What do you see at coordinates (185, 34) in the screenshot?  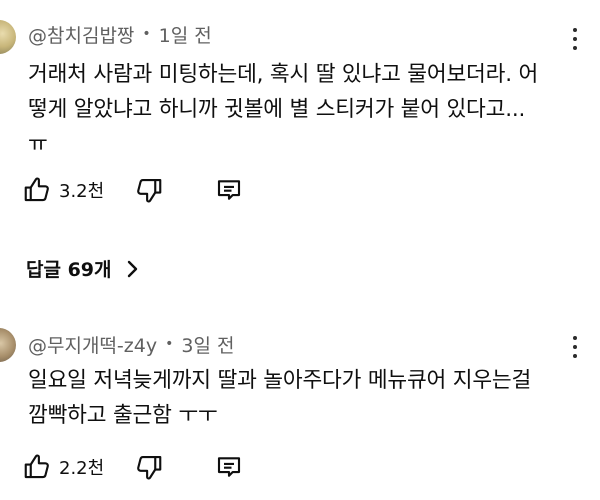 I see `timestamp: 1일 전` at bounding box center [185, 34].